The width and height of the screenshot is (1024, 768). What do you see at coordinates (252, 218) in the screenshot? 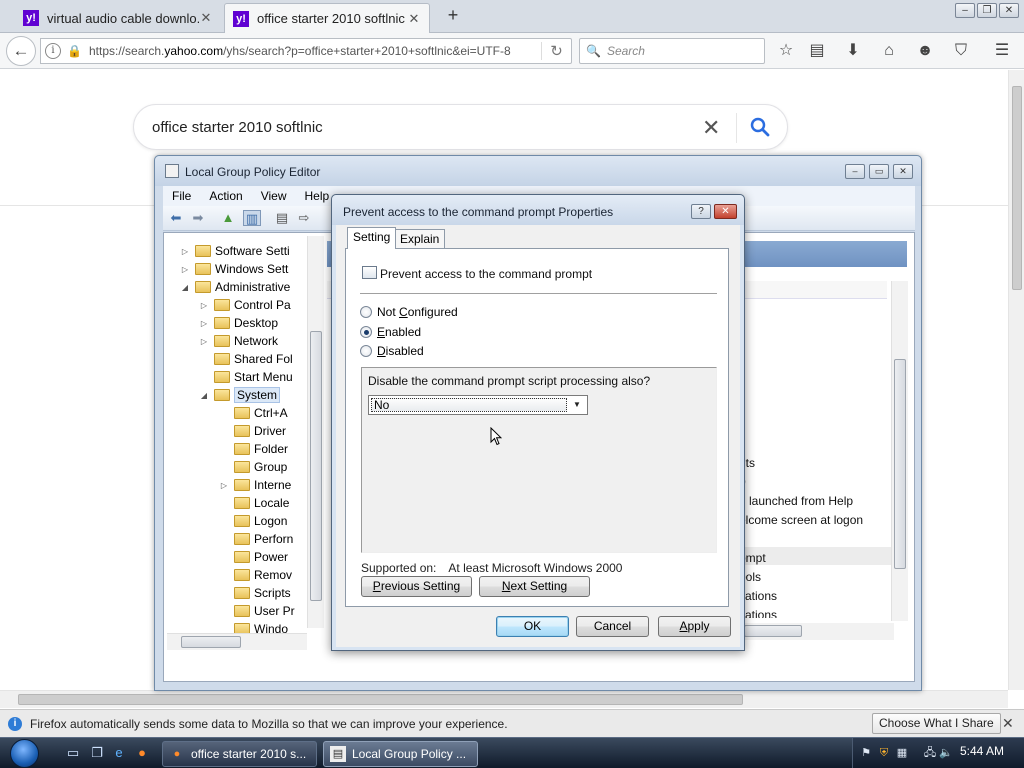
I see `show-tree-icon: ▥` at bounding box center [252, 218].